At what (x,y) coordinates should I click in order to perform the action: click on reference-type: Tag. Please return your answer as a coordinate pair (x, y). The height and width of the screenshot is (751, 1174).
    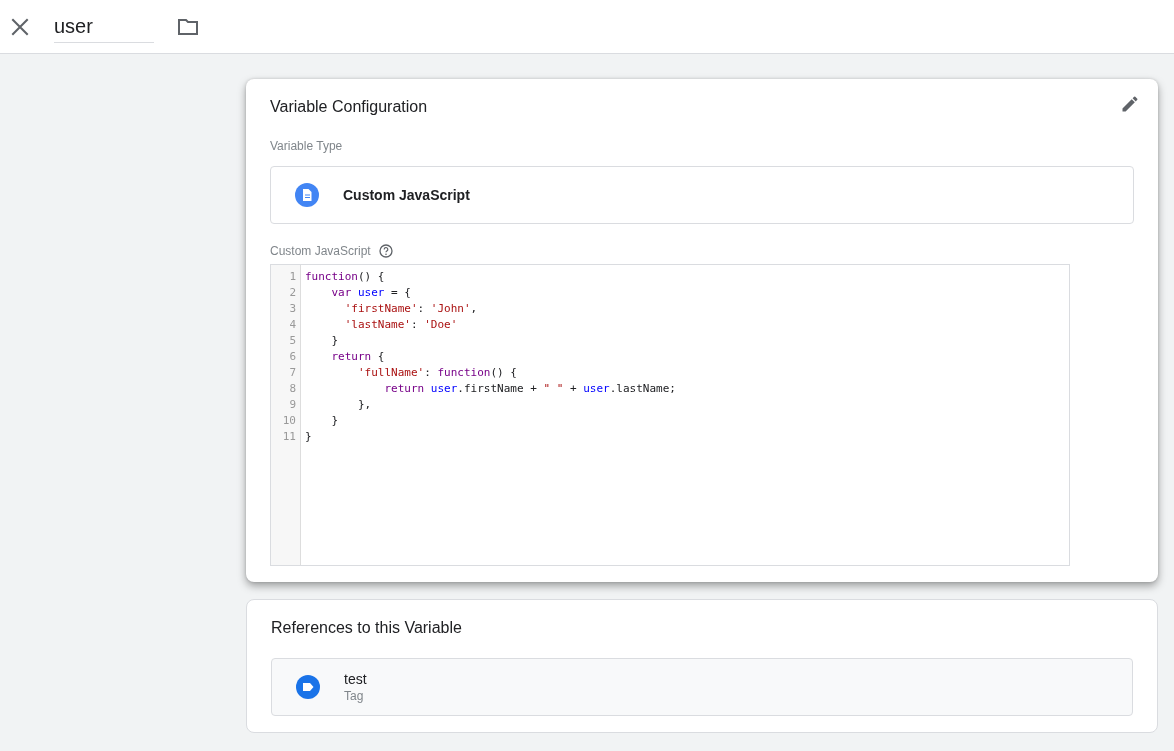
    Looking at the image, I should click on (354, 696).